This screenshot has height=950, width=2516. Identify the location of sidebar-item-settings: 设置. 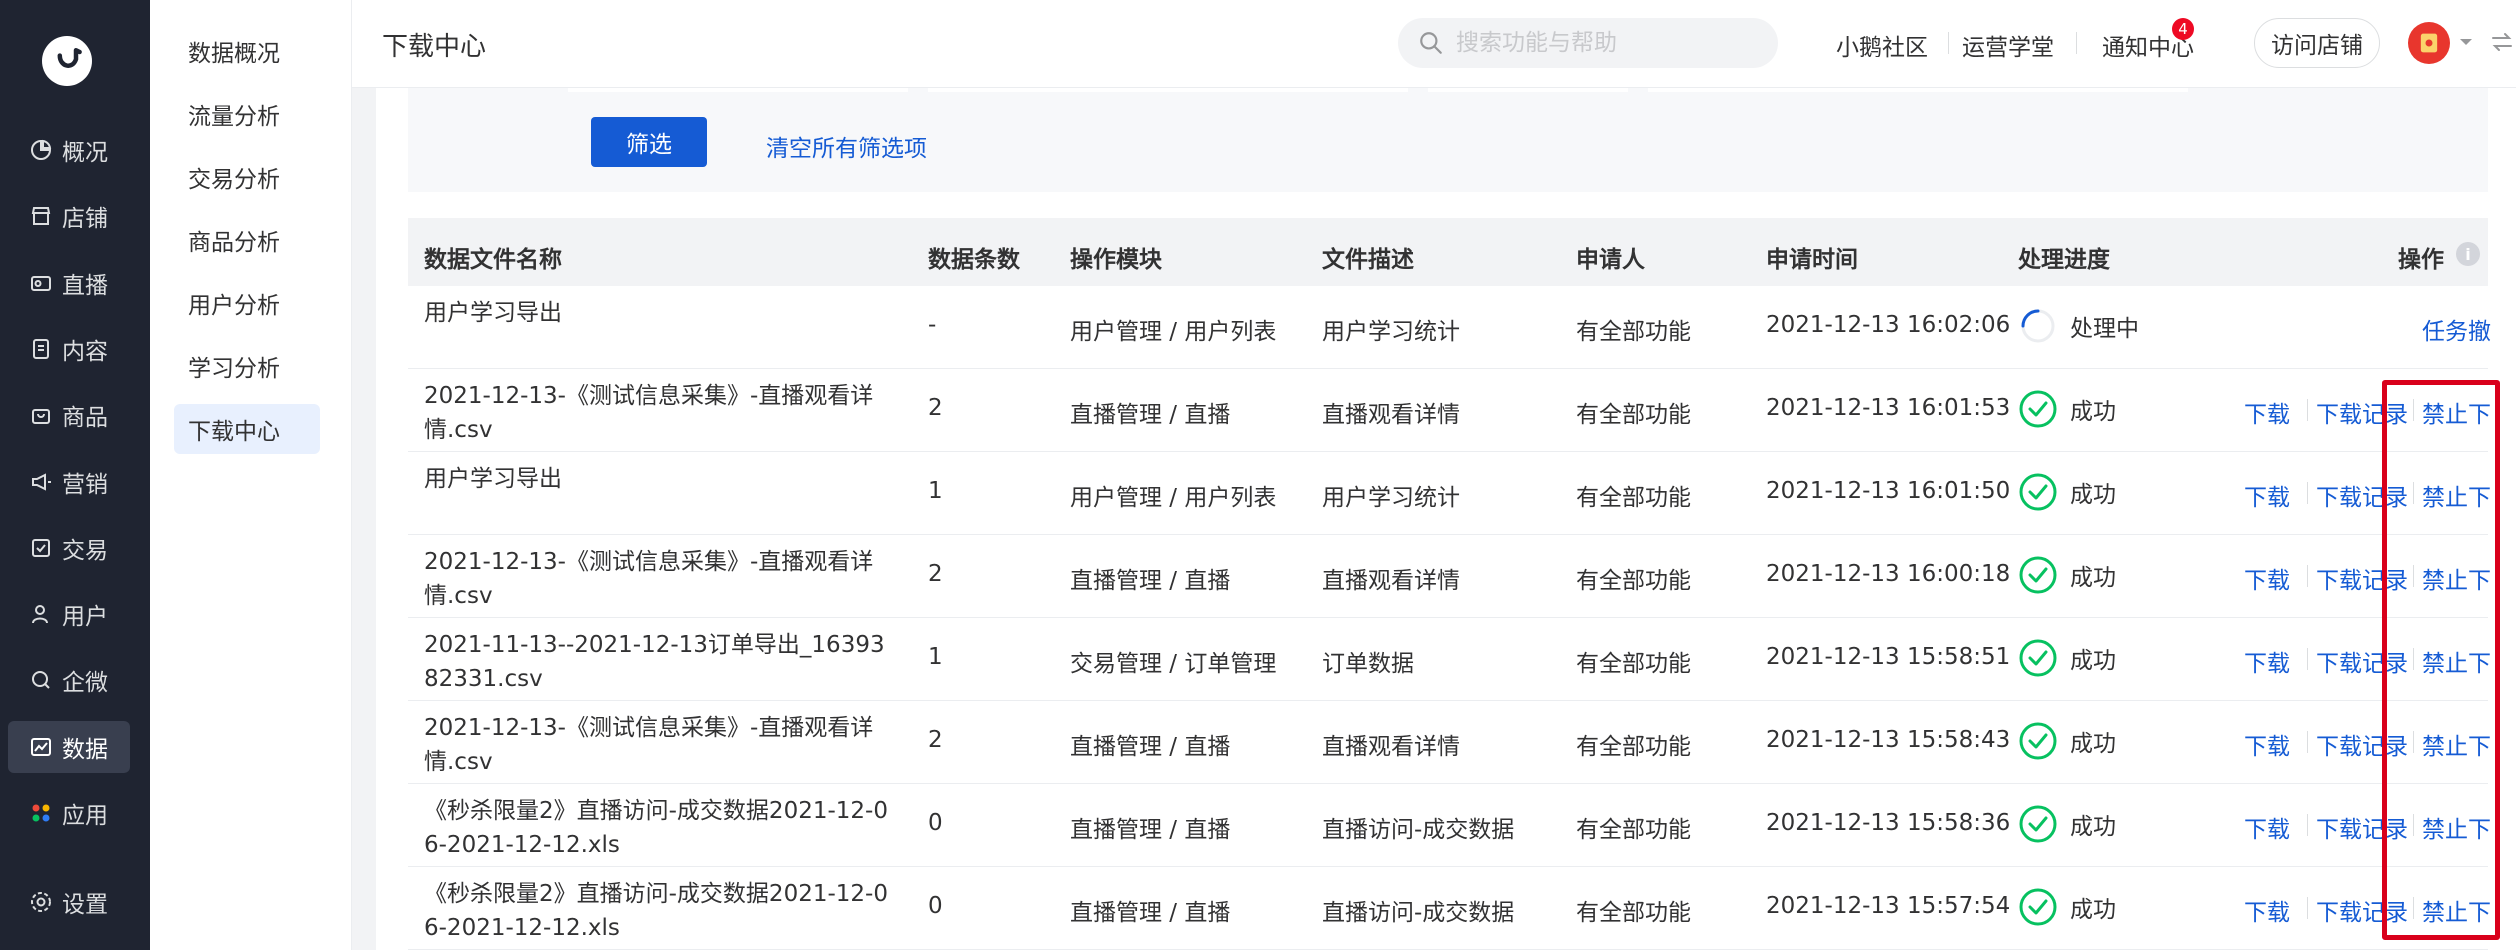
(69, 902).